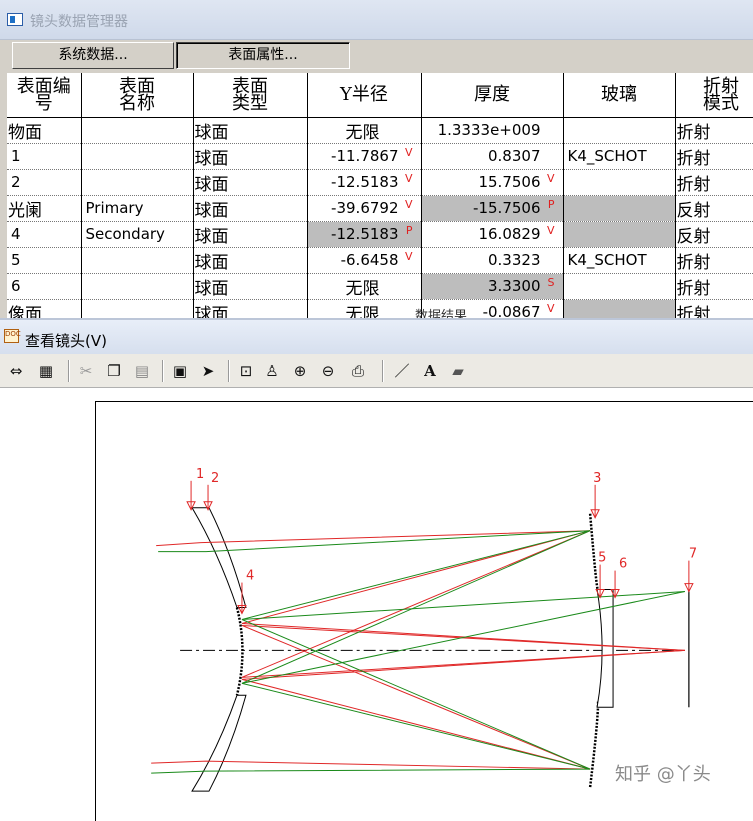  I want to click on cell-name: Secondary, so click(137, 234).